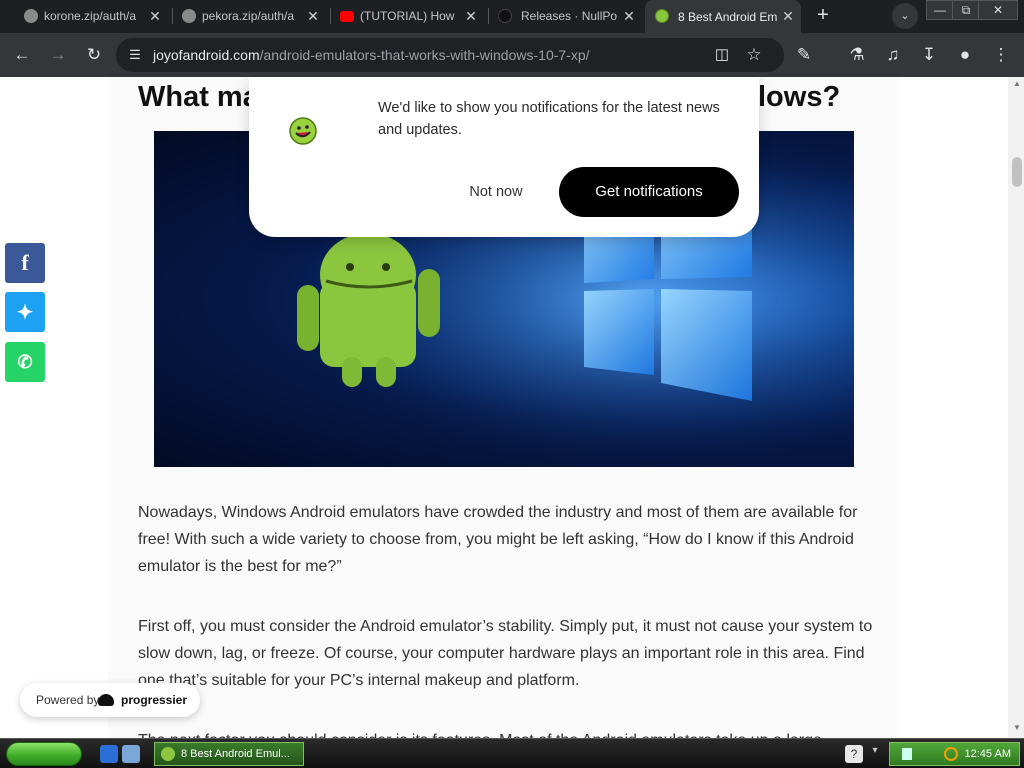 The image size is (1024, 768). I want to click on profile-icon: ●, so click(965, 55).